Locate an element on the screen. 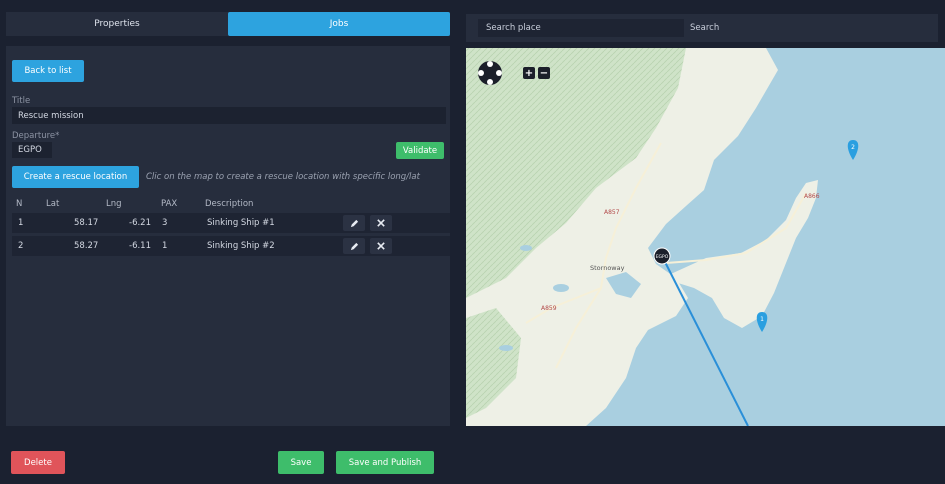 This screenshot has width=945, height=484. row-lng: -6.11 is located at coordinates (140, 246).